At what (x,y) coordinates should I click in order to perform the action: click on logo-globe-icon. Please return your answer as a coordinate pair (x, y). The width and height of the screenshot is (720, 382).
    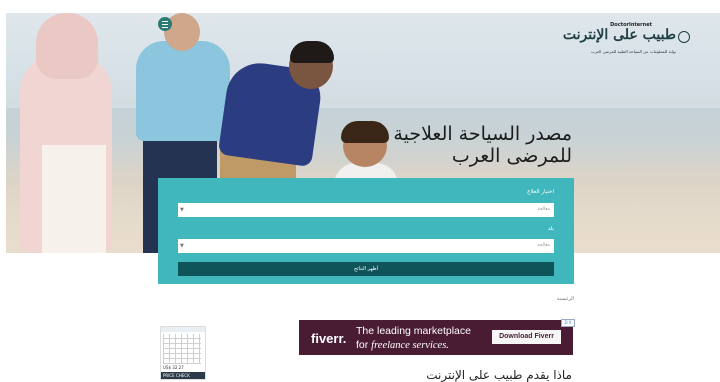
    Looking at the image, I should click on (684, 37).